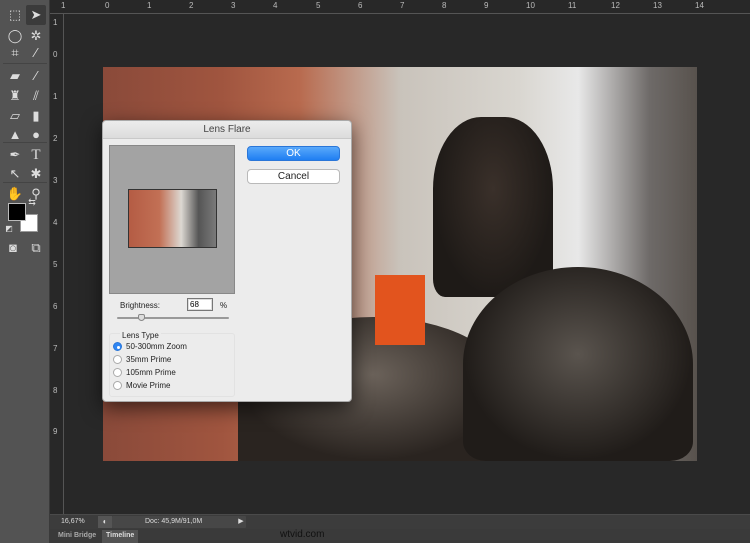 The width and height of the screenshot is (750, 543). Describe the element at coordinates (117, 359) in the screenshot. I see `lens-radio-35mm` at that location.